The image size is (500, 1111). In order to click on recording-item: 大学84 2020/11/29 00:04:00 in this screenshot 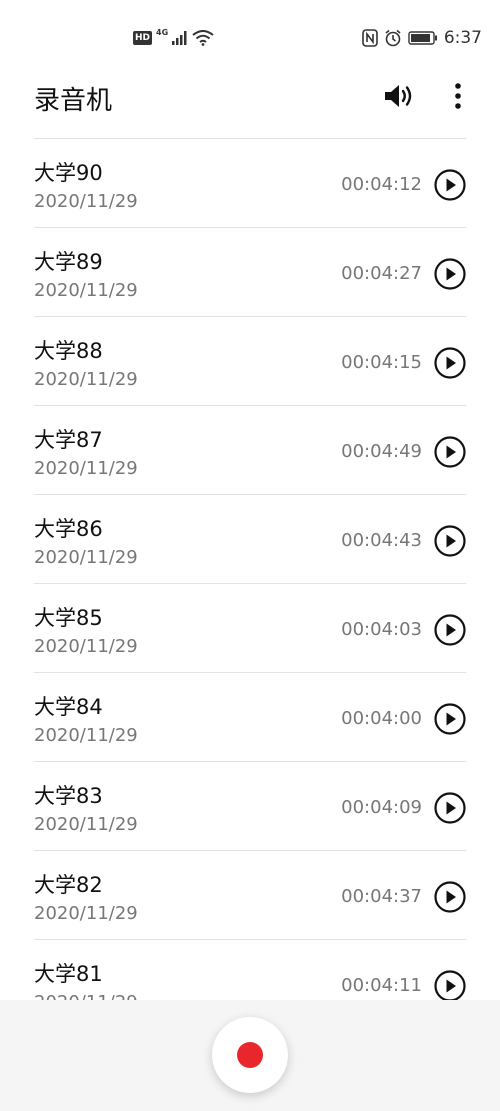, I will do `click(250, 717)`.